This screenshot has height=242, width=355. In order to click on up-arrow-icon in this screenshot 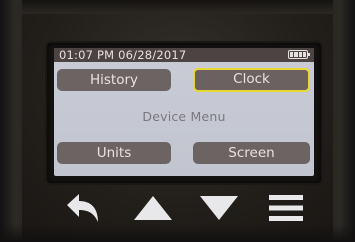, I will do `click(153, 208)`.